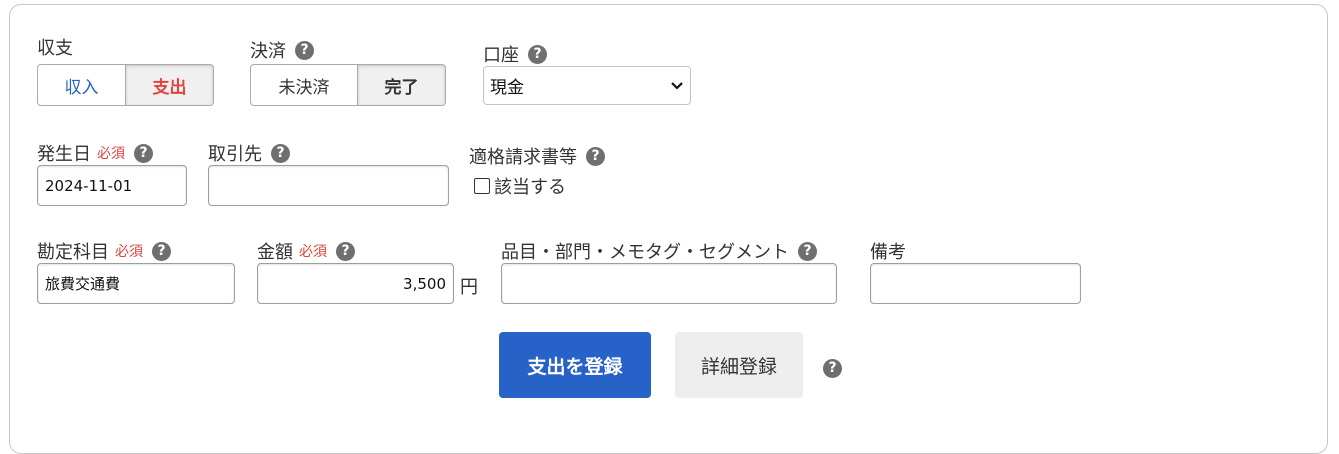  What do you see at coordinates (111, 154) in the screenshot?
I see `date-required-badge: 必須` at bounding box center [111, 154].